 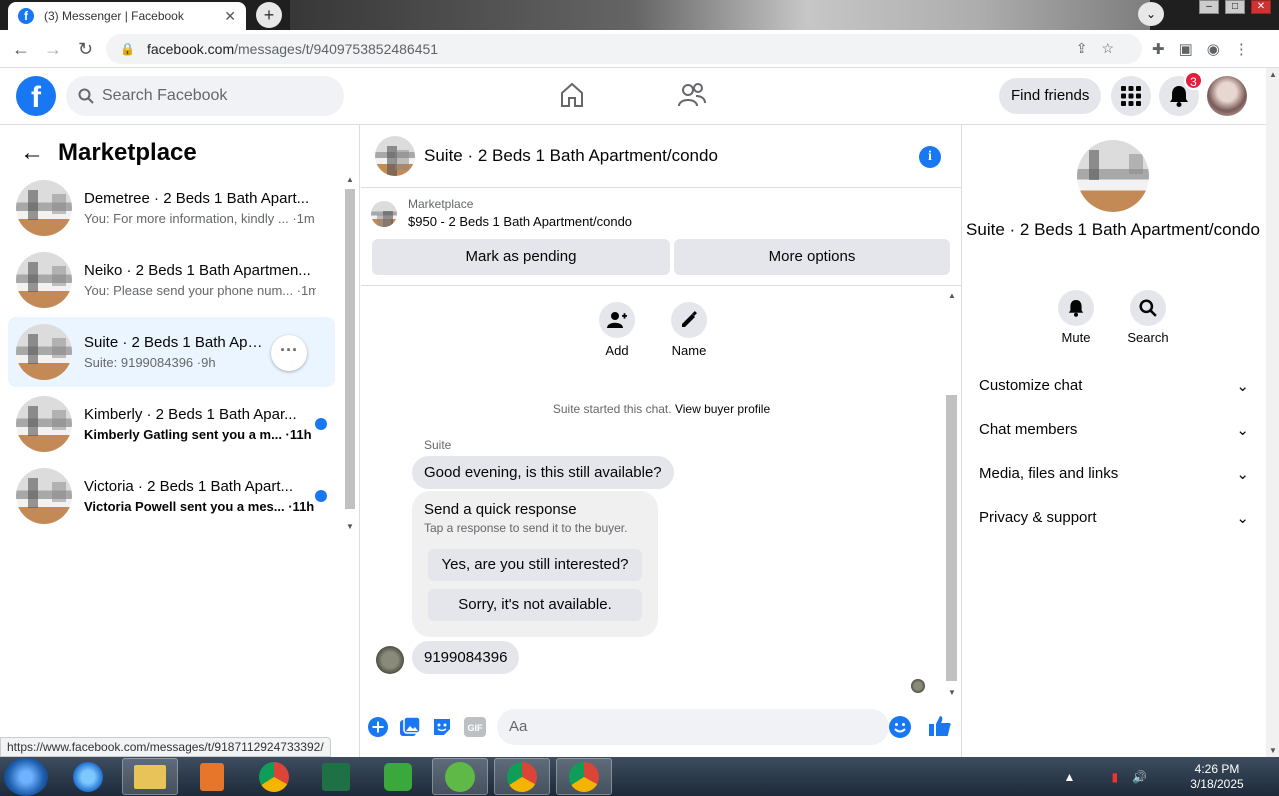 I want to click on emoji-icon, so click(x=900, y=727).